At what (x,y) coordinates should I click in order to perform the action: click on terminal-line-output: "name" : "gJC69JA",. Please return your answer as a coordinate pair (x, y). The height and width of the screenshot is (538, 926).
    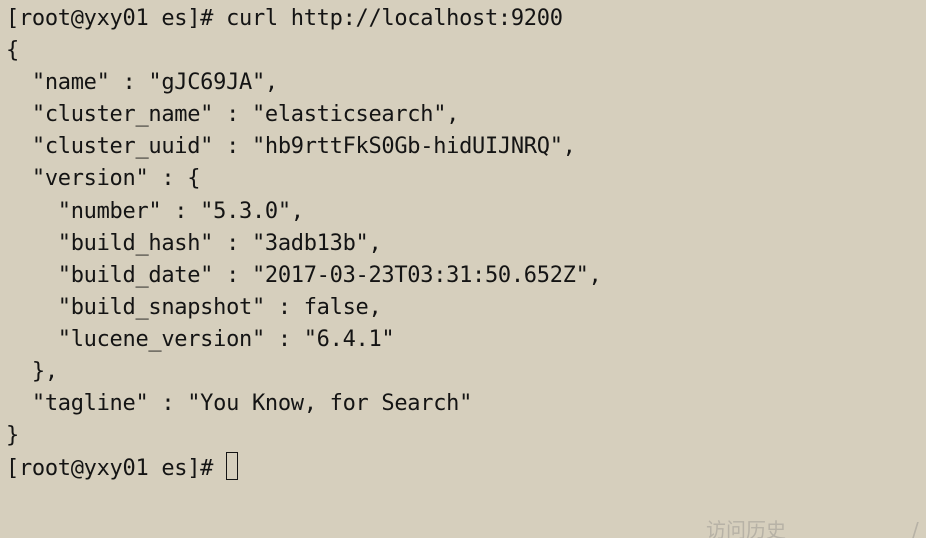
    Looking at the image, I should click on (142, 83).